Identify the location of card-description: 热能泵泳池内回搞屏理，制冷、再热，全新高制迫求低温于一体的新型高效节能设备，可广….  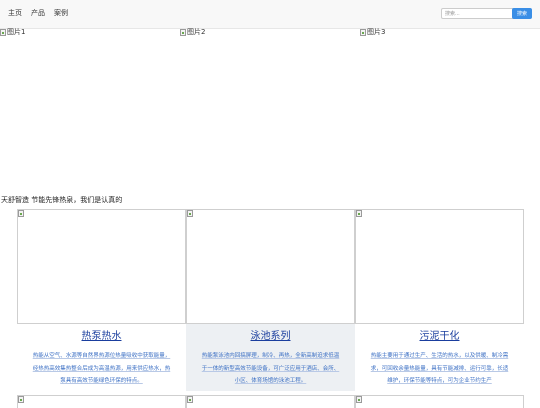
(270, 369).